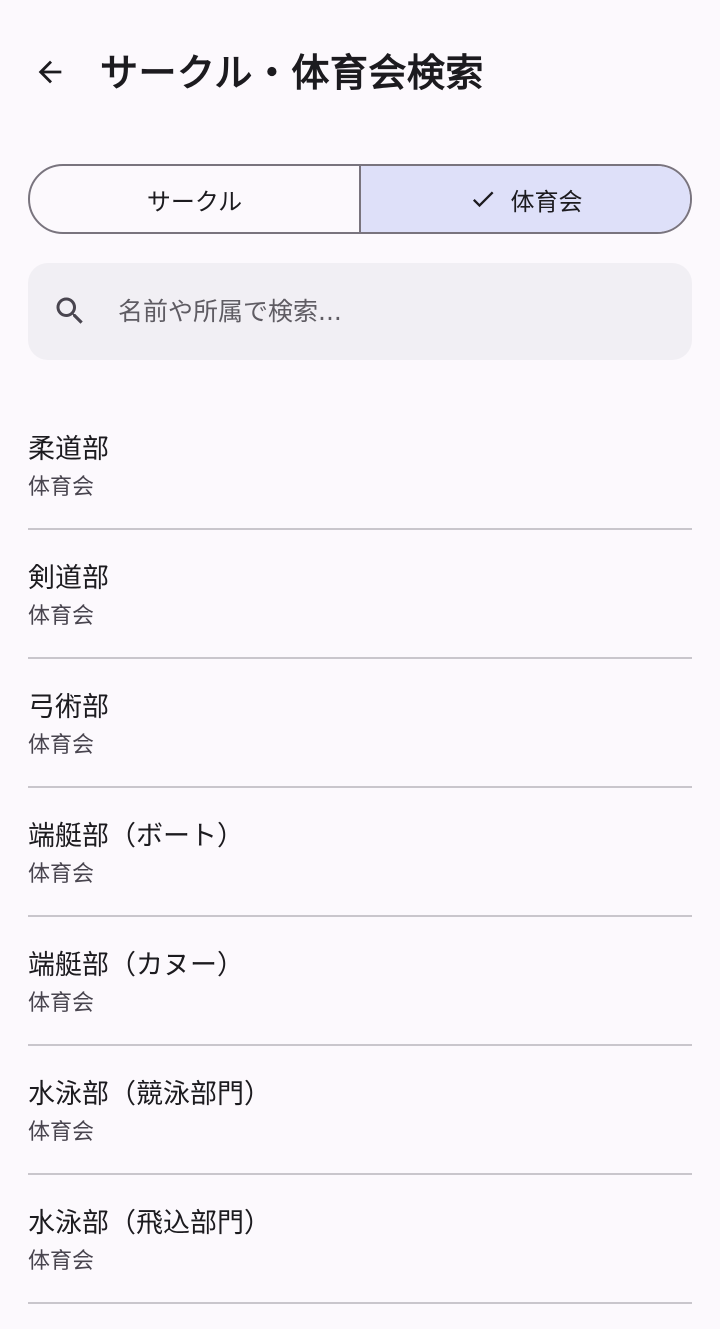  What do you see at coordinates (149, 1223) in the screenshot?
I see `club-name: 水泳部（飛込部門）` at bounding box center [149, 1223].